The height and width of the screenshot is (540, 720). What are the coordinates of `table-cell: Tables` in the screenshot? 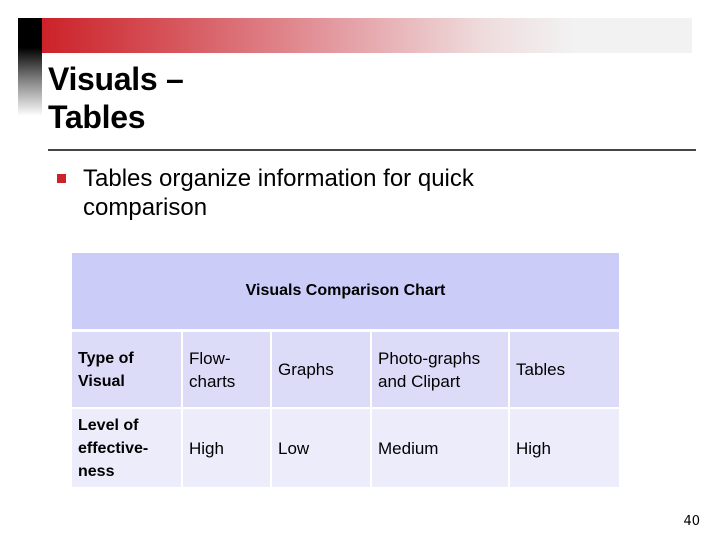 It's located at (564, 369).